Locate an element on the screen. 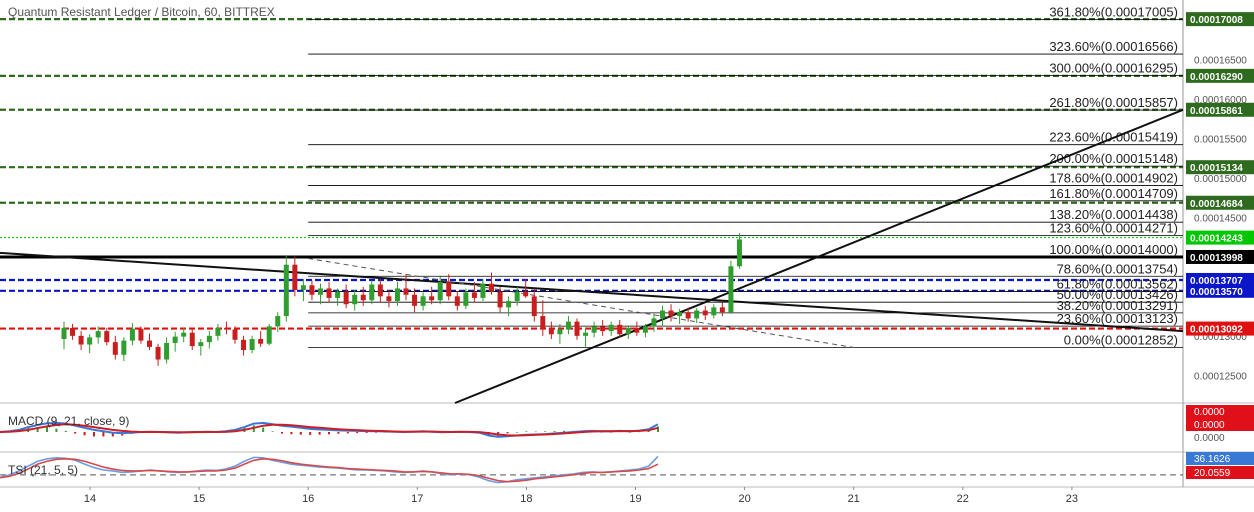 Image resolution: width=1254 pixels, height=512 pixels. fib-level-label: 0.00%(0.00012852) is located at coordinates (1121, 340).